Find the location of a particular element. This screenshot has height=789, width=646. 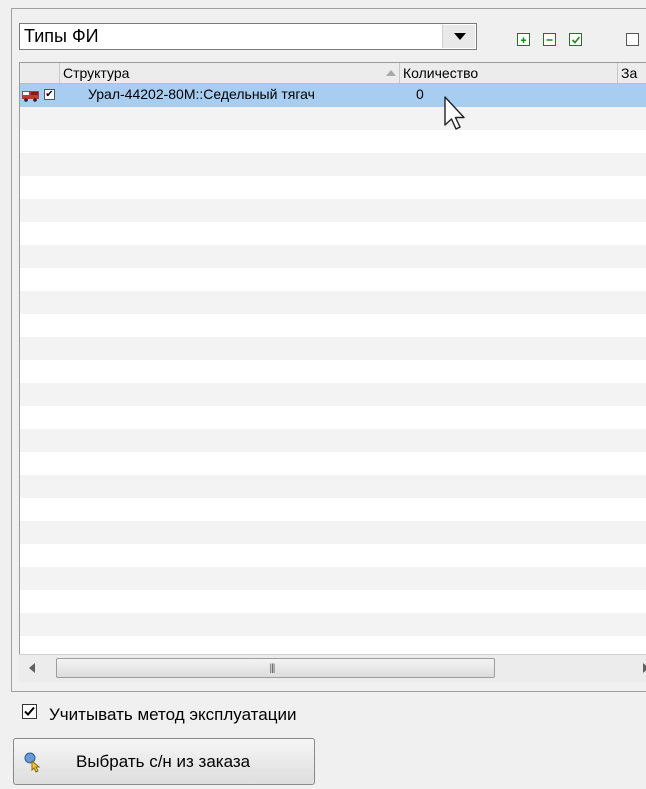

collapse-all-button is located at coordinates (549, 39).